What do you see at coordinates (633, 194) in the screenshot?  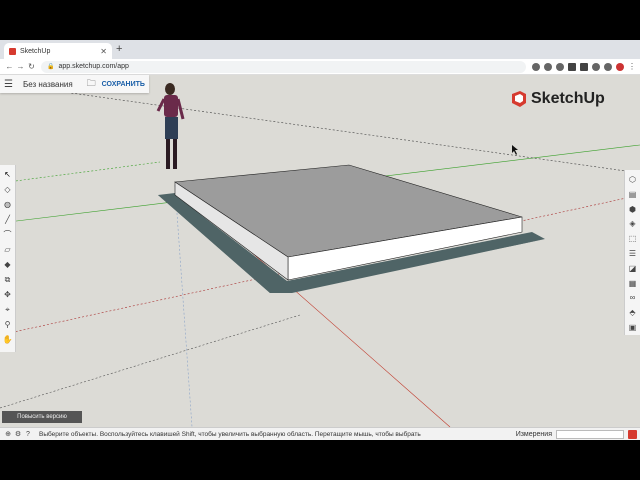 I see `instructor-icon: ▤` at bounding box center [633, 194].